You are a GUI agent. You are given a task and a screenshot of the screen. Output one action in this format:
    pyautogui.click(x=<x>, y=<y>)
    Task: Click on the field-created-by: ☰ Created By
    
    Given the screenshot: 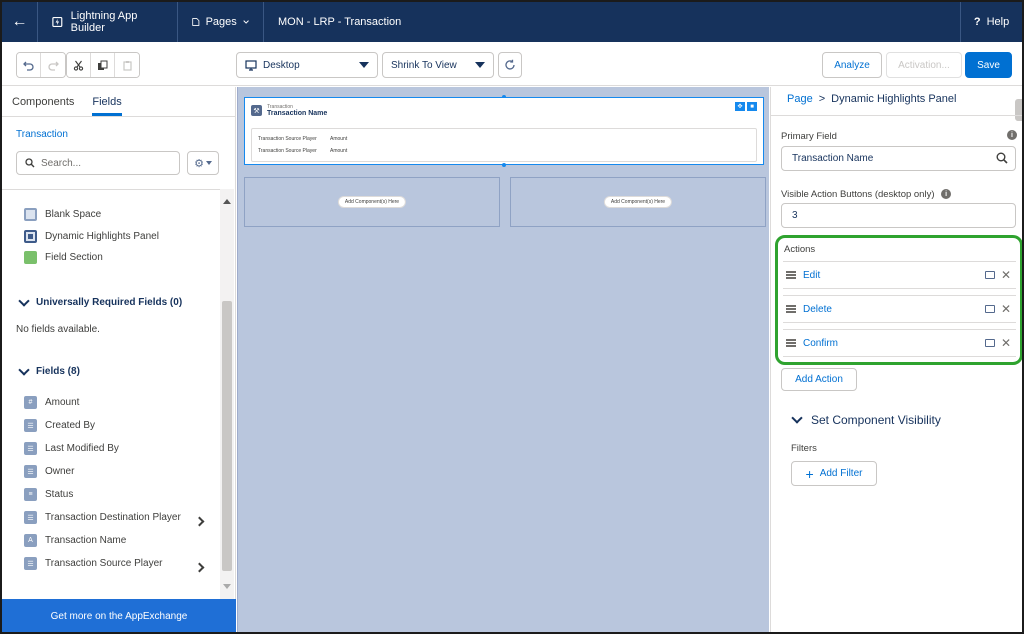 What is the action you would take?
    pyautogui.click(x=59, y=425)
    